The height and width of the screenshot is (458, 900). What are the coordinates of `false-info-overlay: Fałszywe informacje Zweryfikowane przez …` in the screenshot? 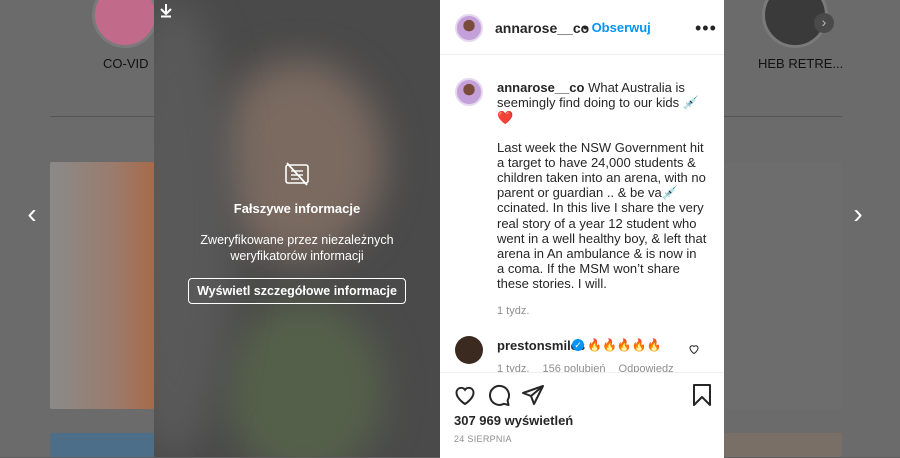 It's located at (297, 232).